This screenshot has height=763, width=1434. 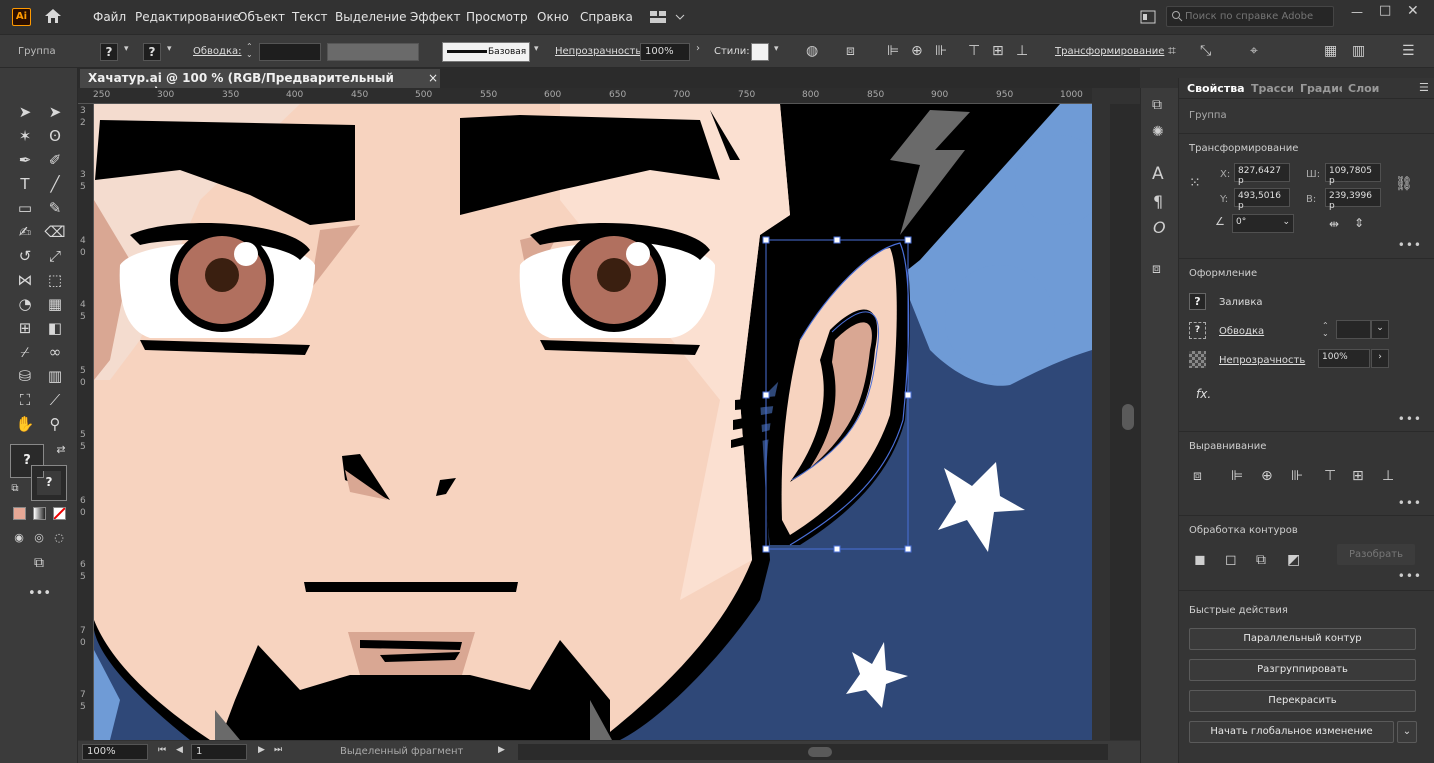 What do you see at coordinates (25, 352) in the screenshot?
I see `eyedropper-tool-icon: ⌿` at bounding box center [25, 352].